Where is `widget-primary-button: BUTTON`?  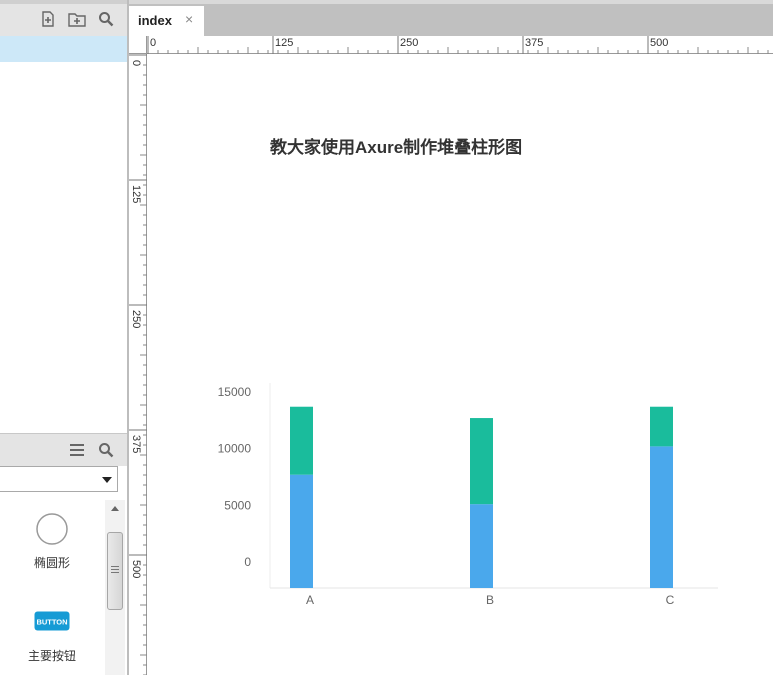 widget-primary-button: BUTTON is located at coordinates (52, 622).